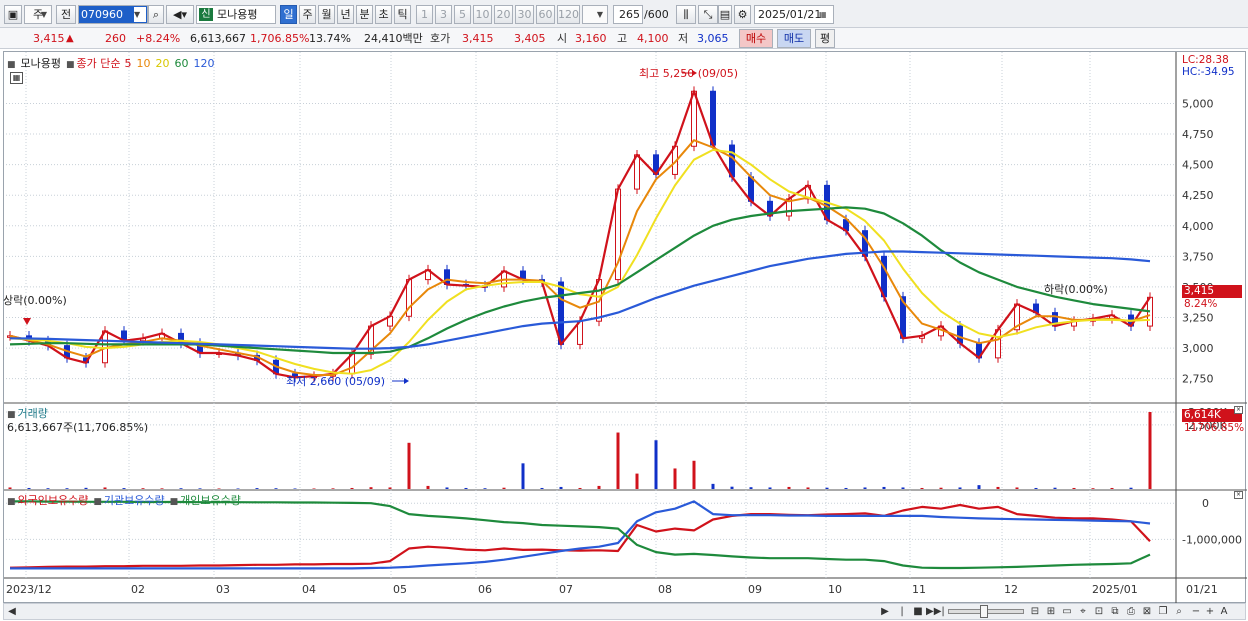  I want to click on save-icon: ▤, so click(725, 14).